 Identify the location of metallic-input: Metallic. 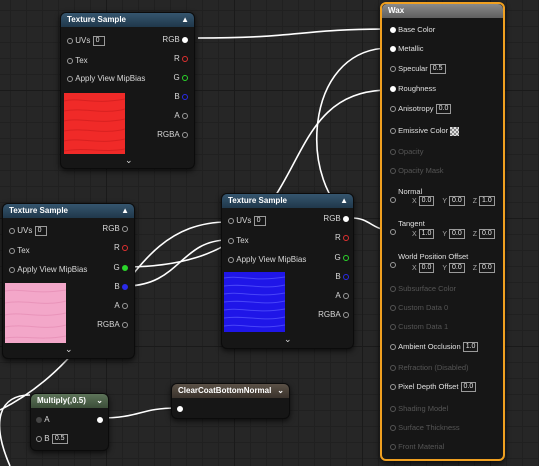
(407, 49).